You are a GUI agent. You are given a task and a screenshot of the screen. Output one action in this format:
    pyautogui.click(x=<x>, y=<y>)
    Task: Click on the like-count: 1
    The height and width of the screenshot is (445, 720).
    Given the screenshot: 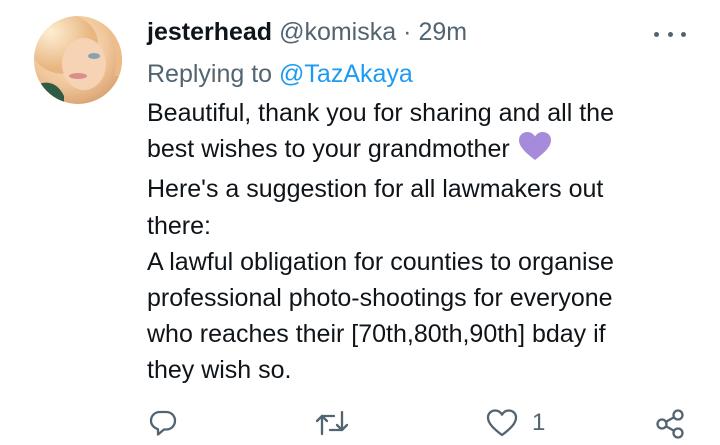 What is the action you would take?
    pyautogui.click(x=539, y=422)
    